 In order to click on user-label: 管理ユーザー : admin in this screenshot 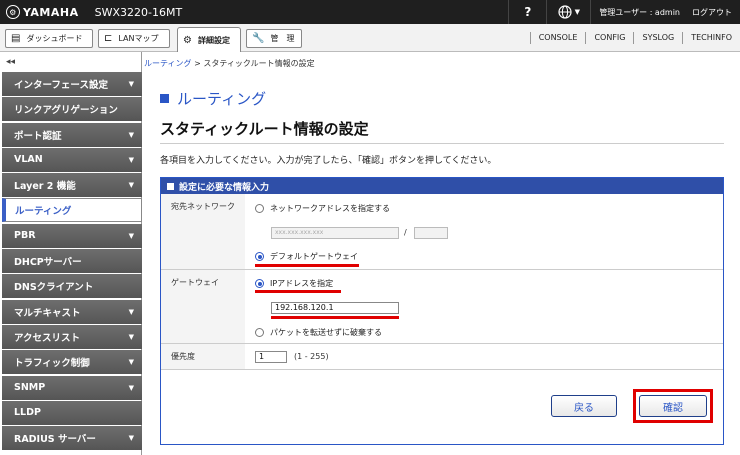, I will do `click(639, 12)`.